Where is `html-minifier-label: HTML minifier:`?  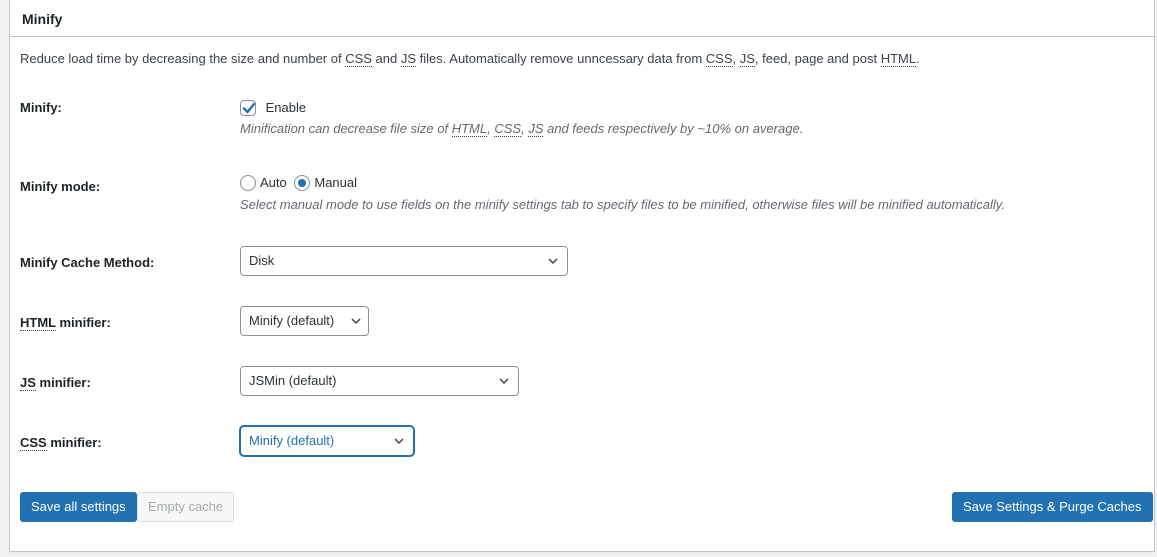
html-minifier-label: HTML minifier: is located at coordinates (65, 323).